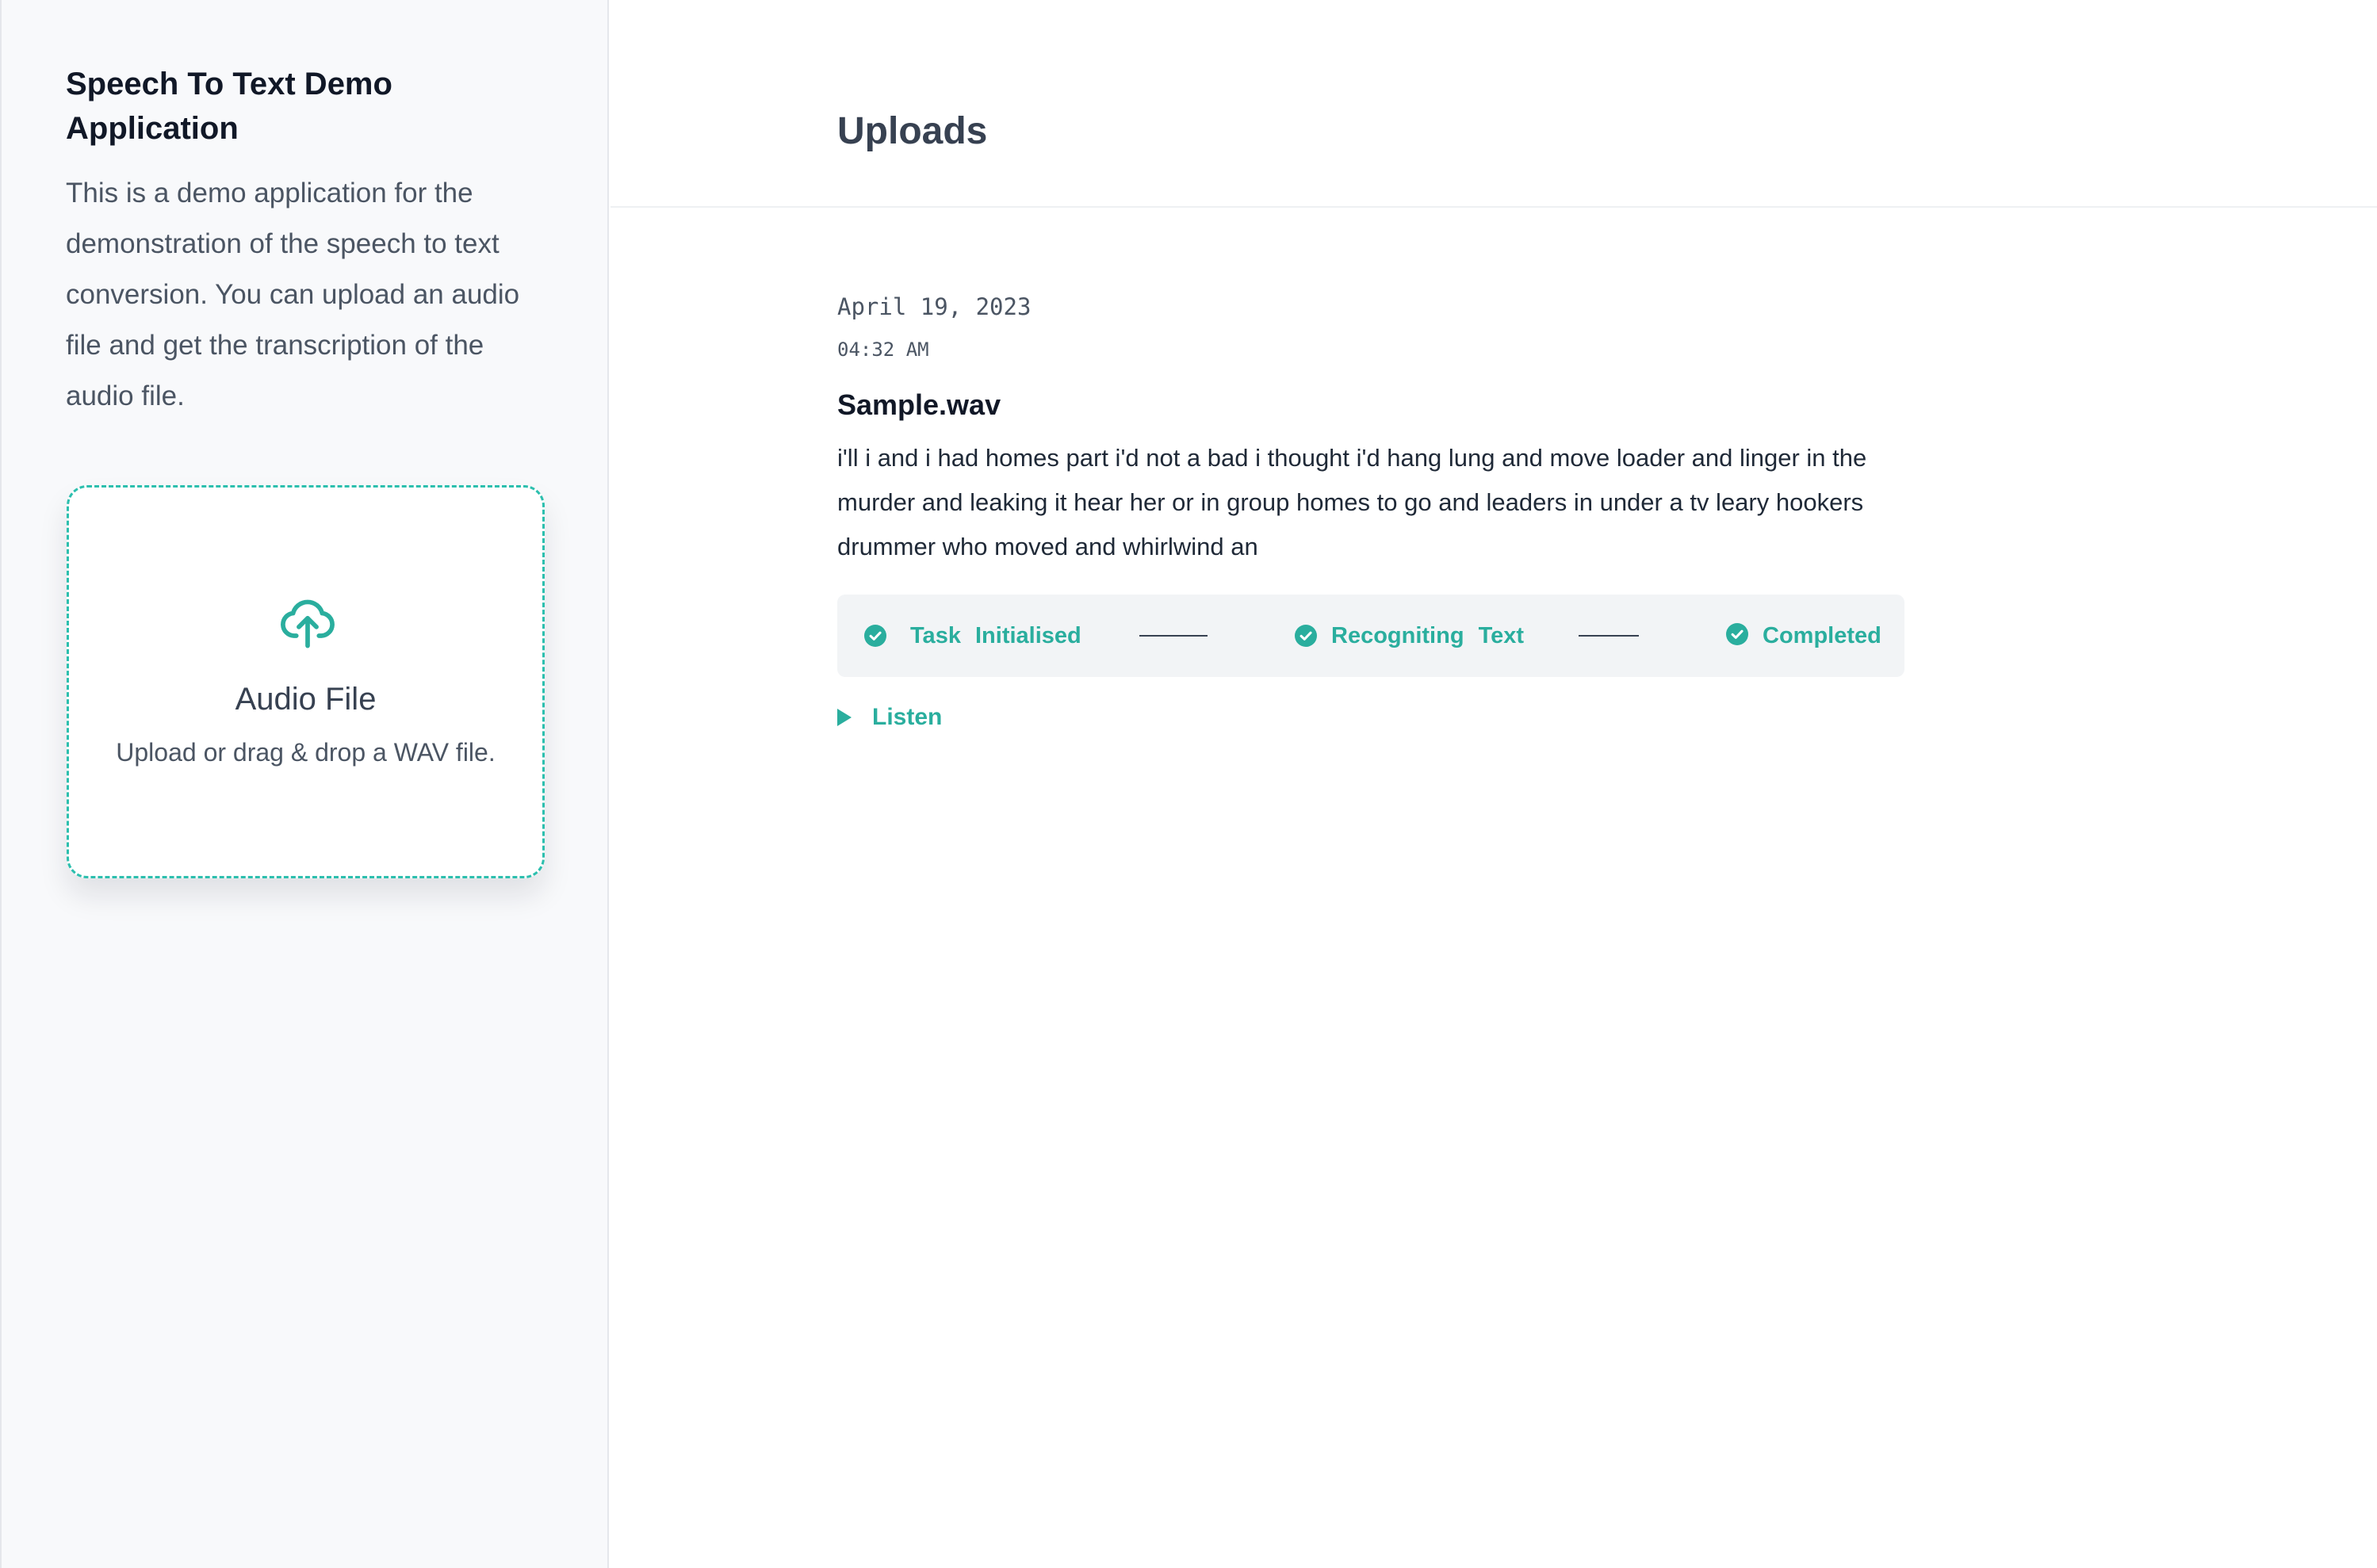 This screenshot has width=2377, height=1568. Describe the element at coordinates (229, 107) in the screenshot. I see `app-title: Speech To Text Demo Application` at that location.